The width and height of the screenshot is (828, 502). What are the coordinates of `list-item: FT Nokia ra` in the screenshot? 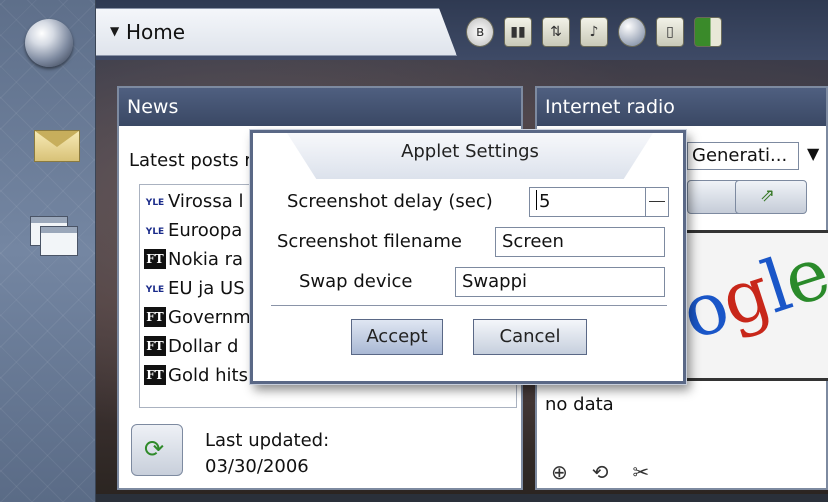 It's located at (193, 262).